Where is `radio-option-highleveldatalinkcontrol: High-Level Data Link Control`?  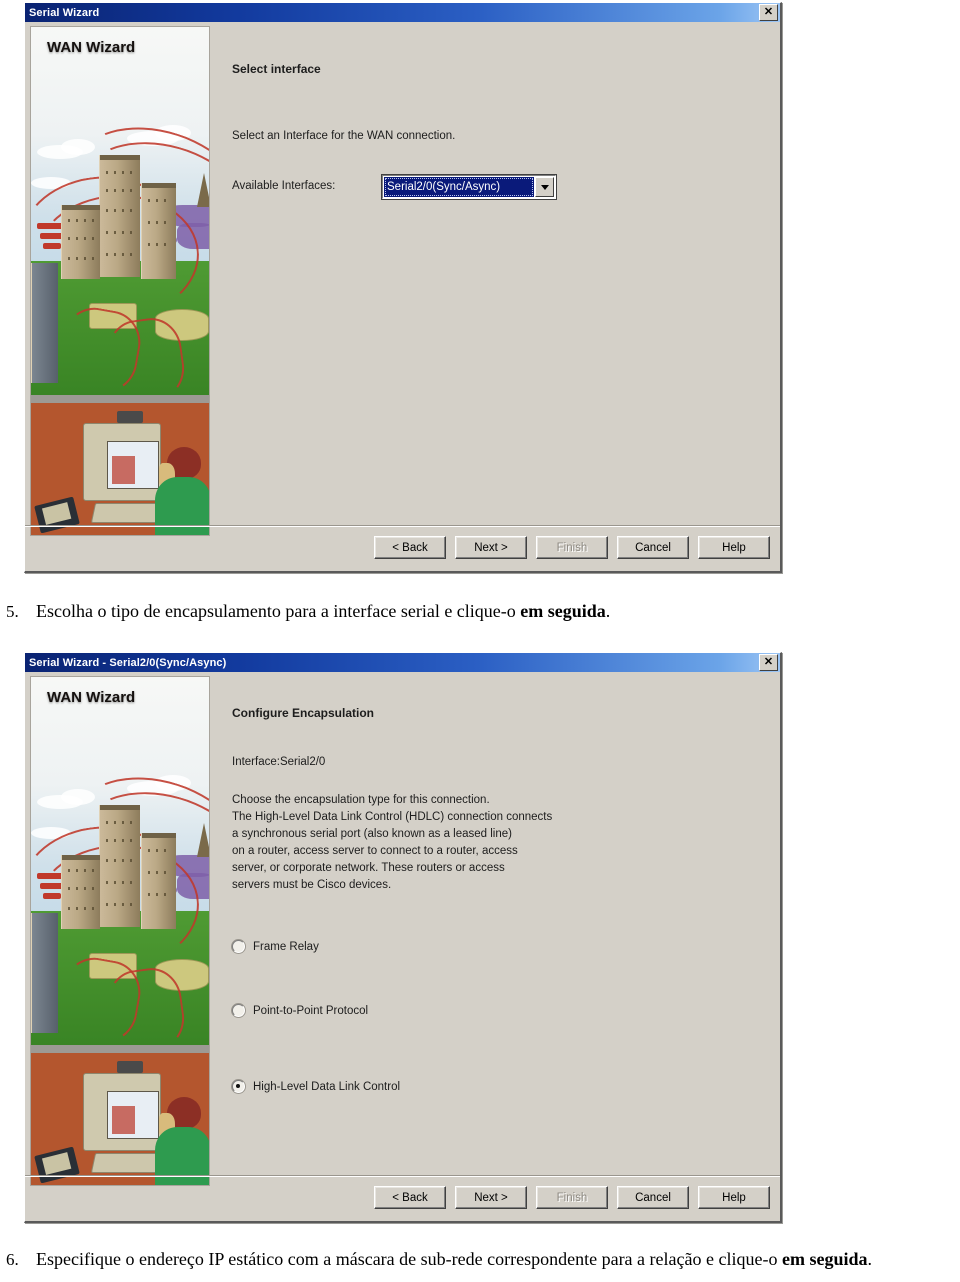 radio-option-highleveldatalinkcontrol: High-Level Data Link Control is located at coordinates (316, 1086).